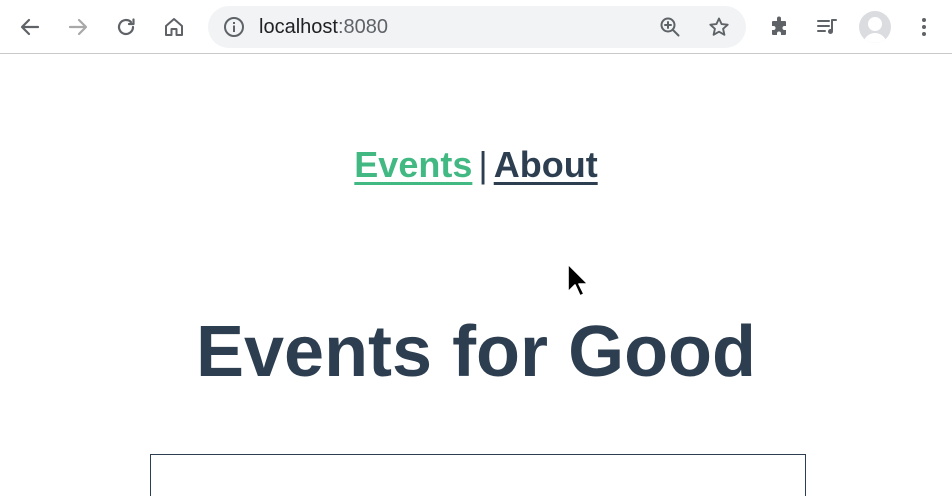 This screenshot has width=952, height=496. Describe the element at coordinates (578, 280) in the screenshot. I see `mouse-cursor-icon` at that location.